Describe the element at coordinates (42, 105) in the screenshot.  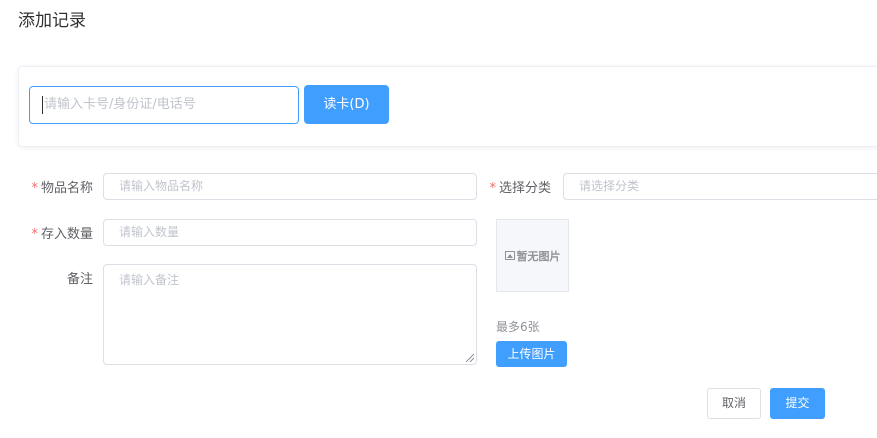
I see `text-caret` at that location.